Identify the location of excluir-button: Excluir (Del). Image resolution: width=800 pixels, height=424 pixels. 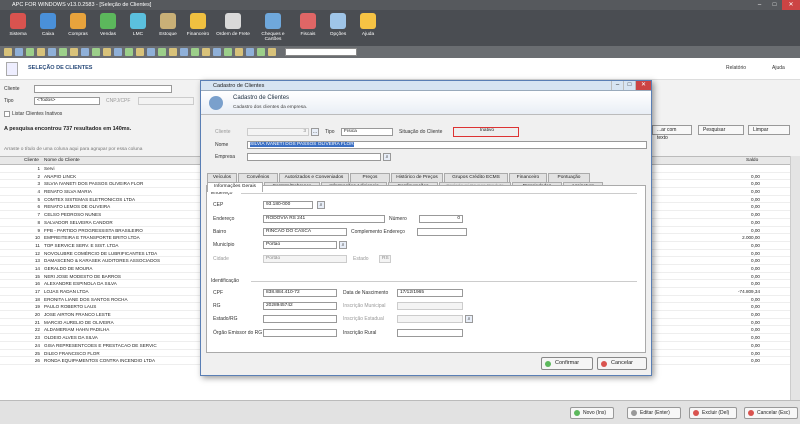
(713, 413).